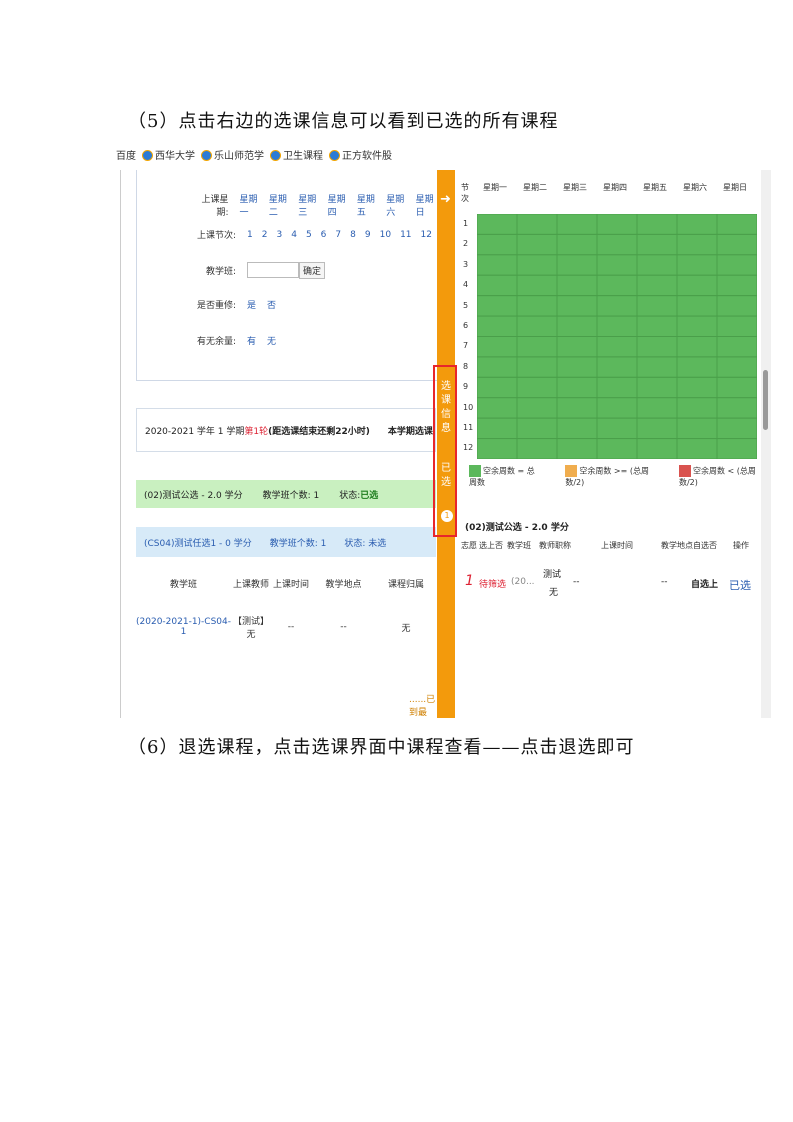 The image size is (793, 1122). Describe the element at coordinates (265, 235) in the screenshot. I see `period-option: 2` at that location.